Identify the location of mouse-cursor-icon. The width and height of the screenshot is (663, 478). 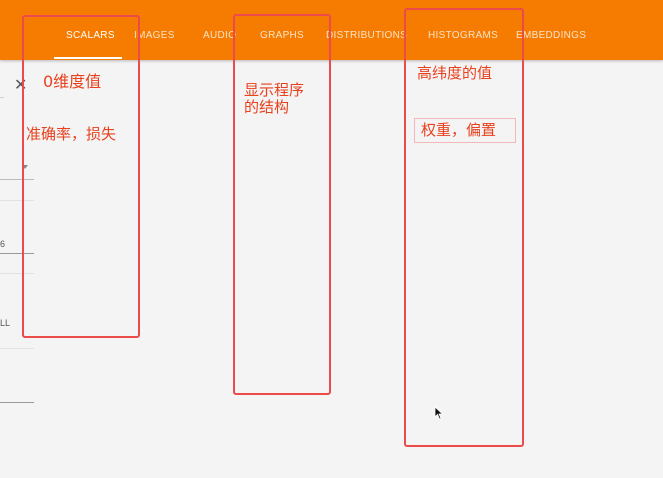
(439, 415).